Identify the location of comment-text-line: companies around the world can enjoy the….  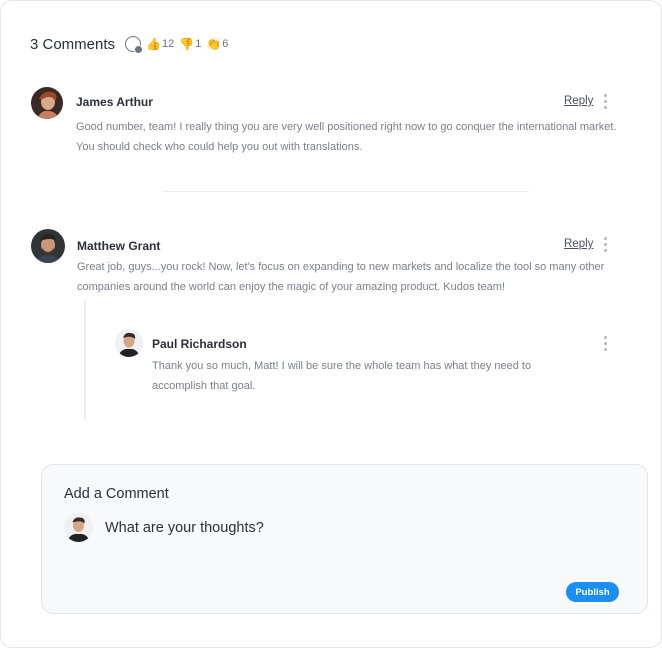
(291, 287).